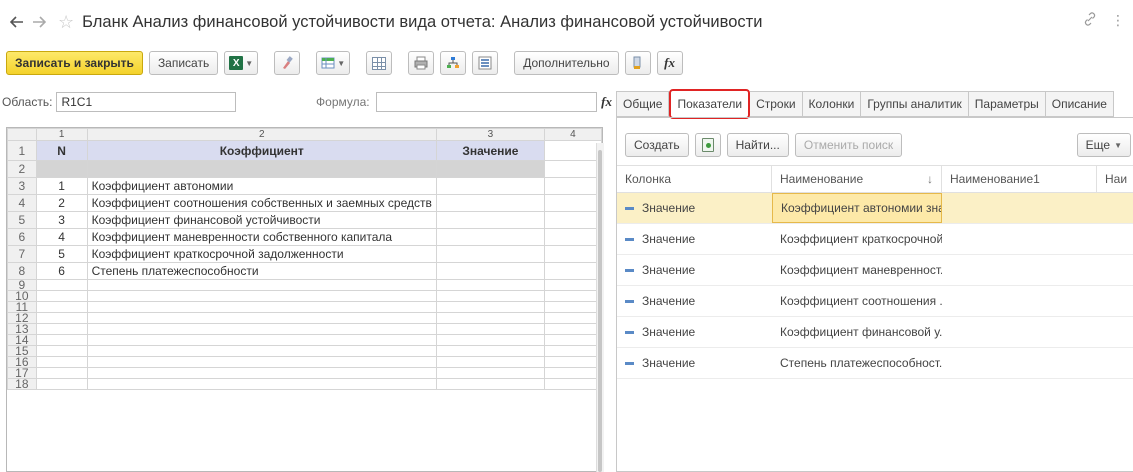 This screenshot has height=472, width=1133. I want to click on more-vertical-icon: ⋮, so click(1118, 20).